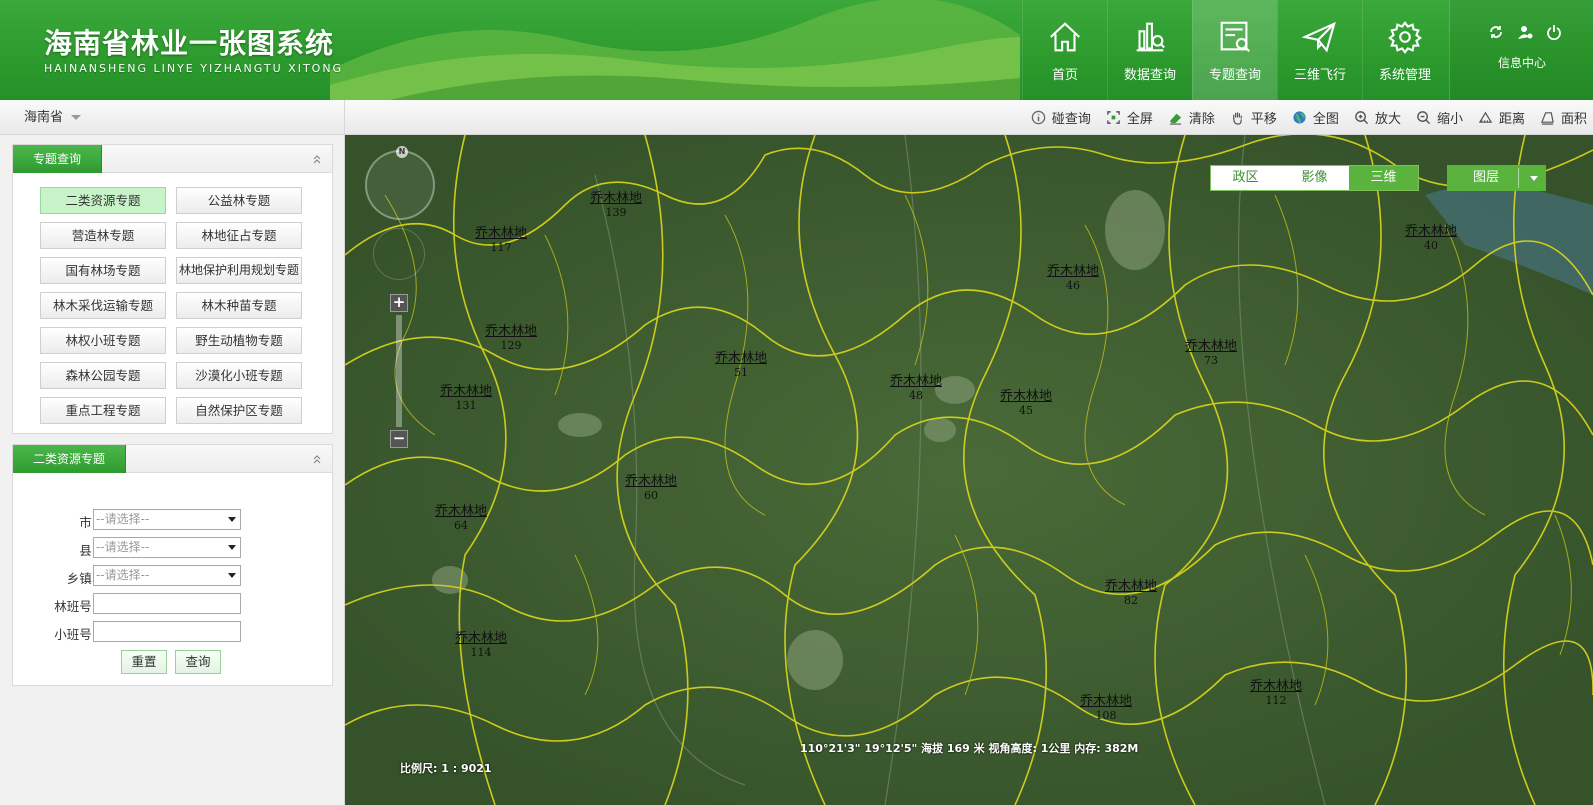 The width and height of the screenshot is (1593, 805). What do you see at coordinates (741, 363) in the screenshot?
I see `parcel-label: 乔木林地 51` at bounding box center [741, 363].